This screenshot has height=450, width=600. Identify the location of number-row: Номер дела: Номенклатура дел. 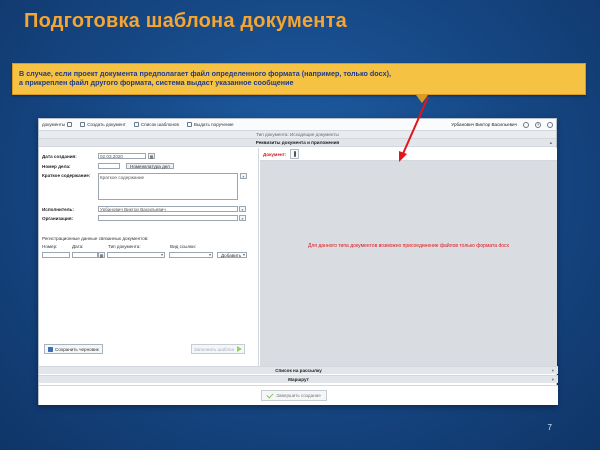
(108, 166).